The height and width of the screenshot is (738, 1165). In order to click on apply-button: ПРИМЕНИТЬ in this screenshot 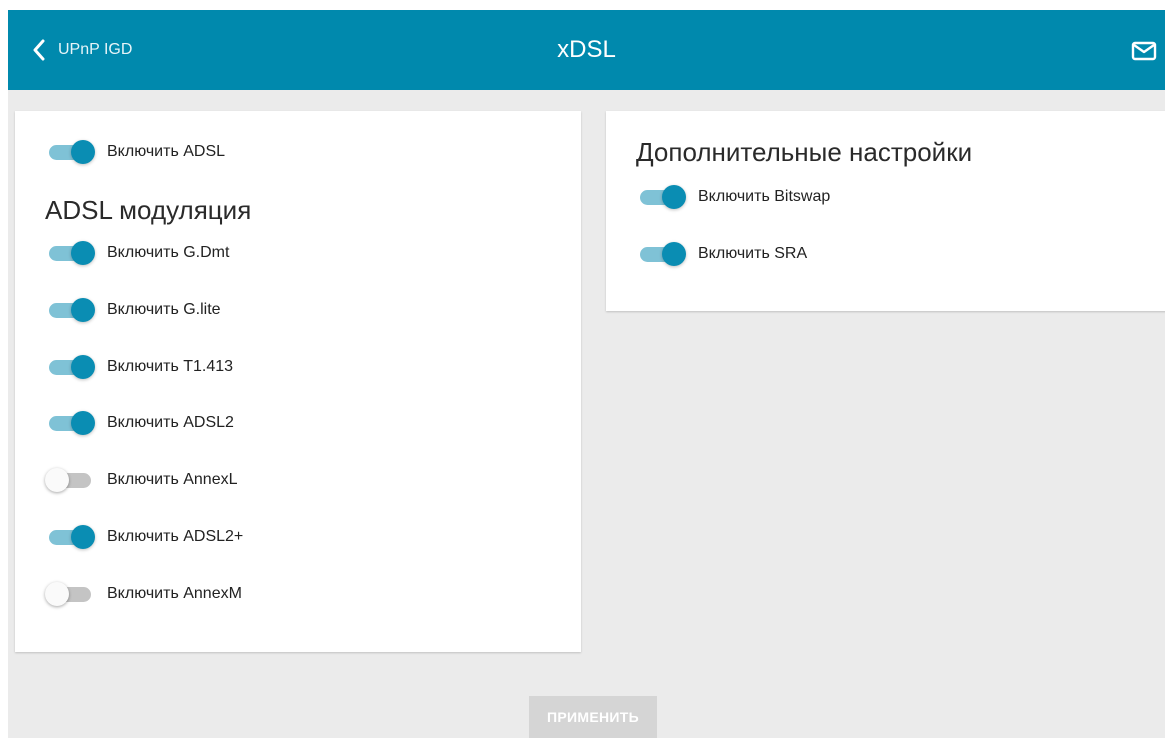, I will do `click(593, 717)`.